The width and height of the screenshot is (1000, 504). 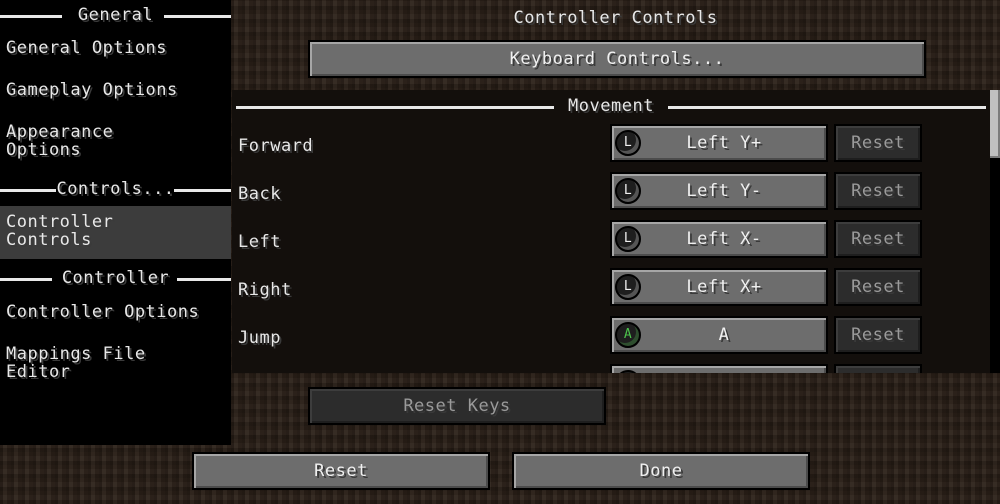 What do you see at coordinates (628, 335) in the screenshot?
I see `a-button-icon: A` at bounding box center [628, 335].